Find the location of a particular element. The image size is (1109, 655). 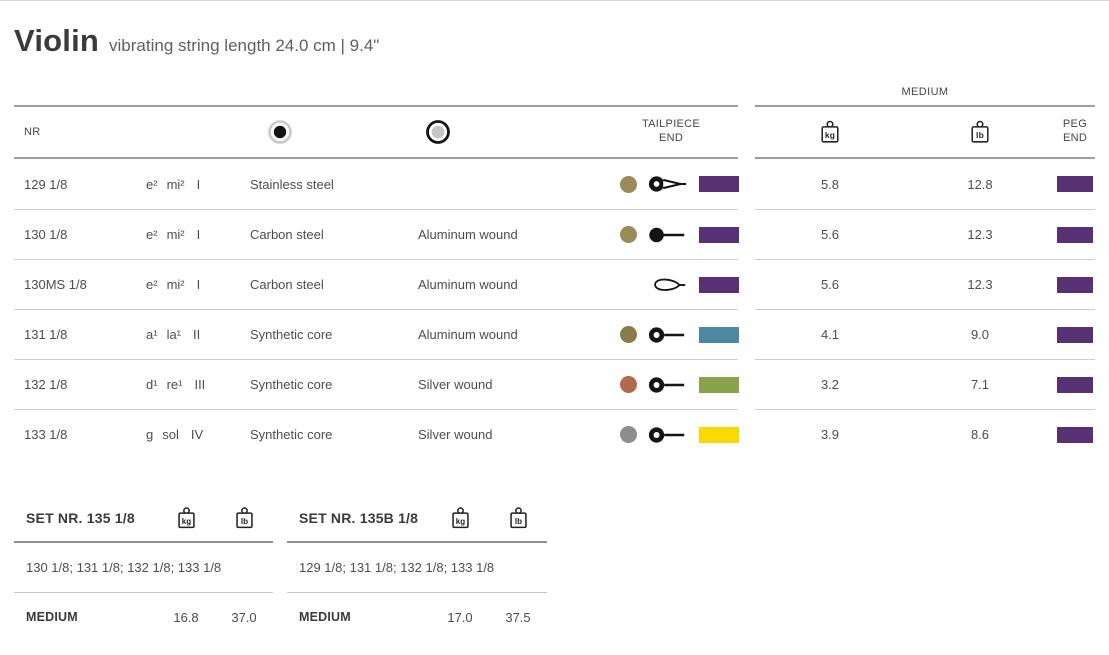

core-circle-icon is located at coordinates (280, 132).